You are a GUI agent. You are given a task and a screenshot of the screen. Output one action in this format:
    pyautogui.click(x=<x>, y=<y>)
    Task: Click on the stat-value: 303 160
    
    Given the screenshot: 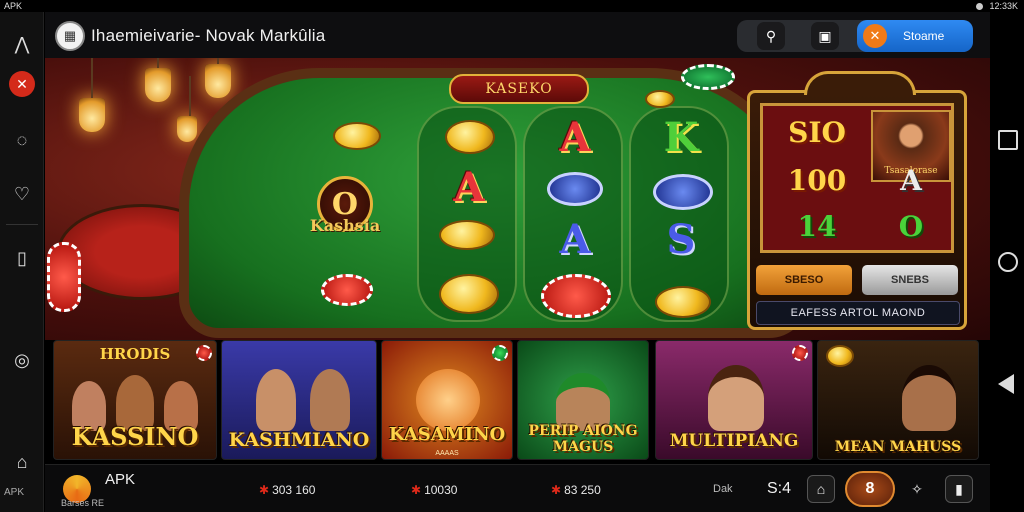 What is the action you would take?
    pyautogui.click(x=294, y=490)
    